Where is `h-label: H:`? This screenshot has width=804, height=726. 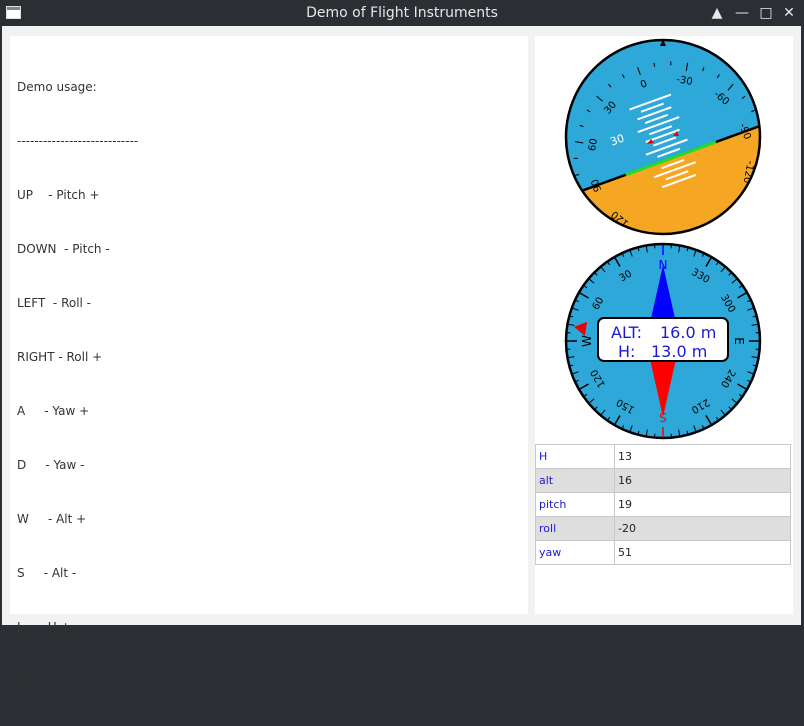
h-label: H: is located at coordinates (626, 351).